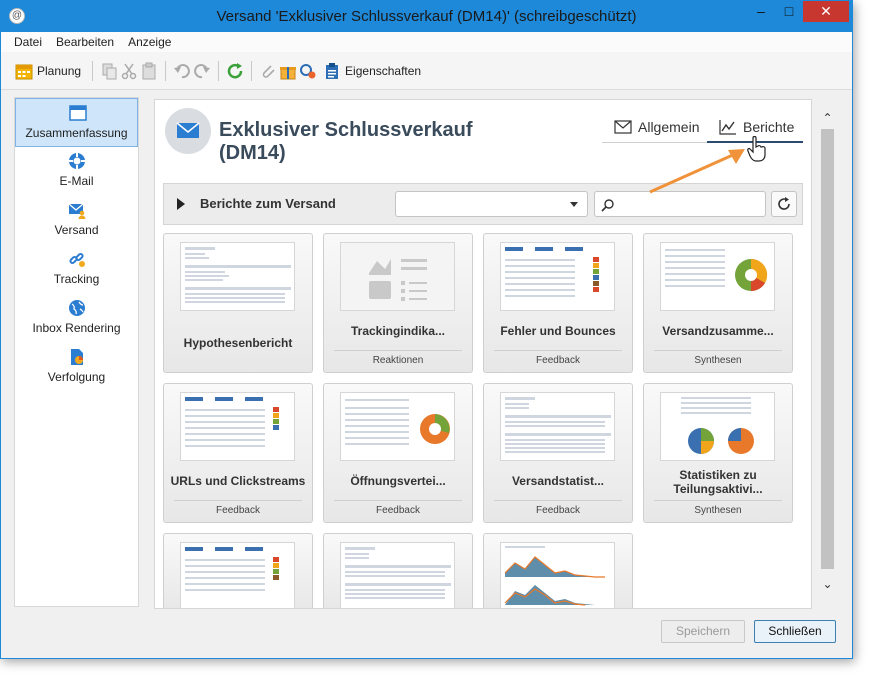 The width and height of the screenshot is (872, 681). What do you see at coordinates (76, 377) in the screenshot?
I see `sidebar-item-label: Verfolgung` at bounding box center [76, 377].